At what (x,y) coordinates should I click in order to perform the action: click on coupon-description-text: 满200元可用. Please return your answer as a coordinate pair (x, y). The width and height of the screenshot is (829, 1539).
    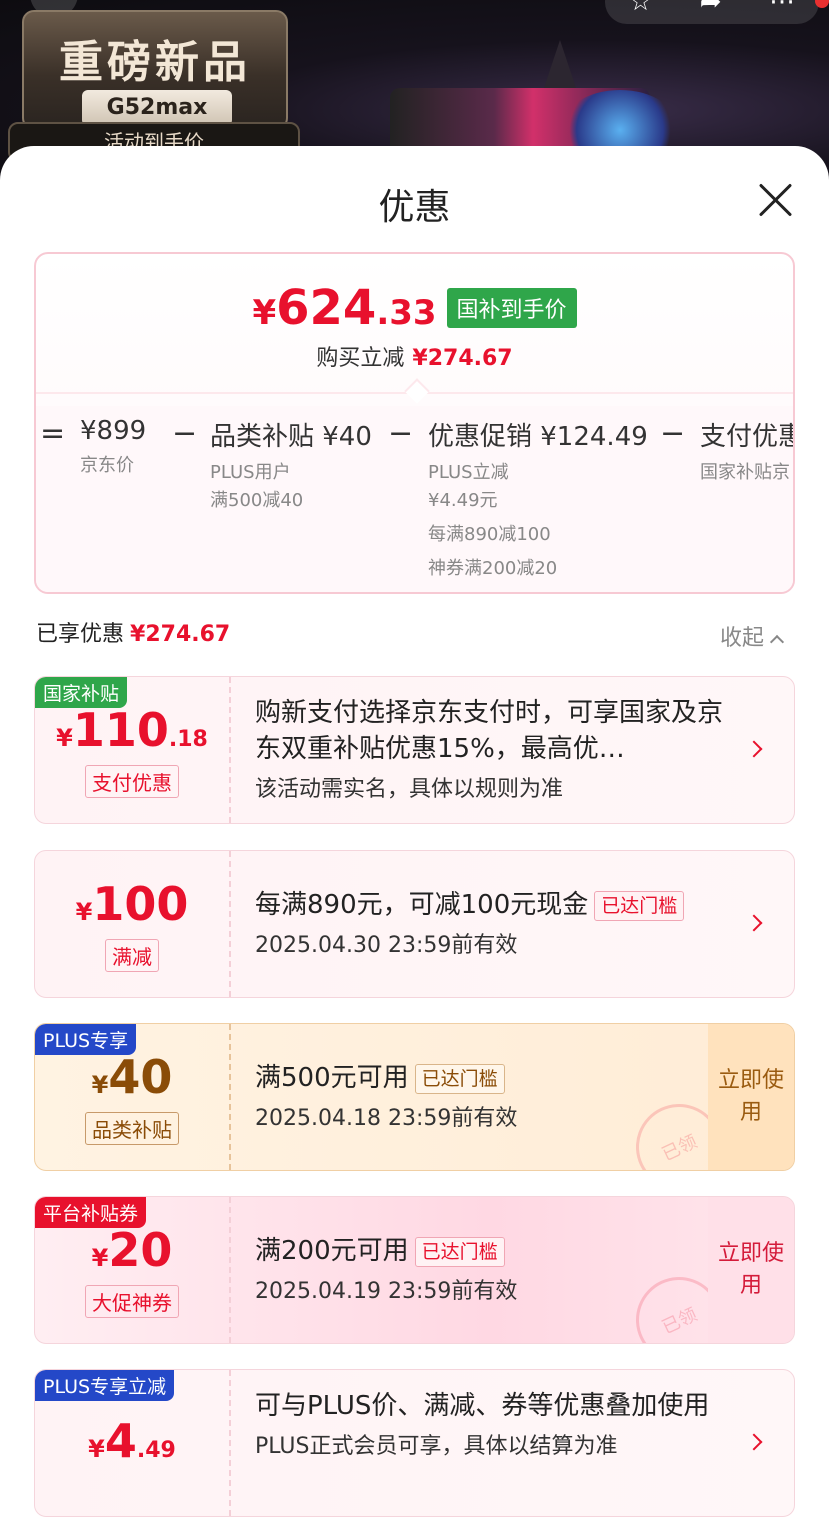
    Looking at the image, I should click on (332, 1251).